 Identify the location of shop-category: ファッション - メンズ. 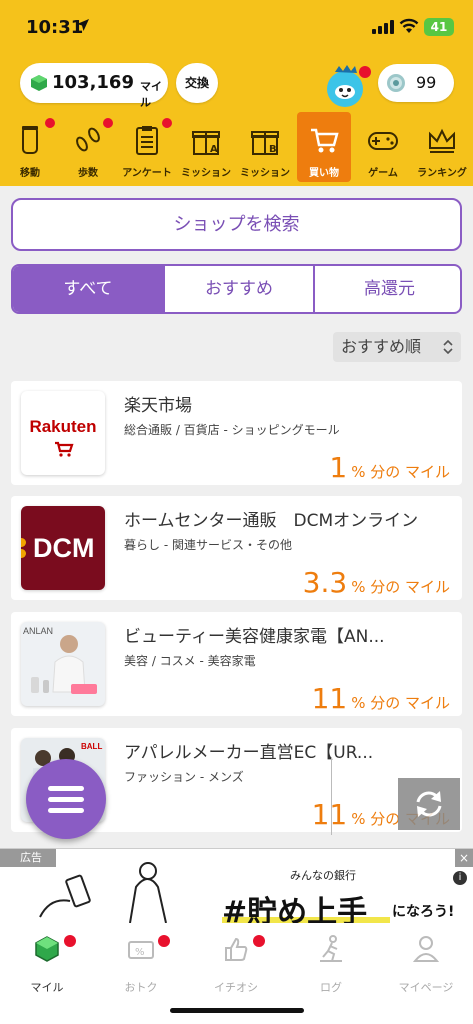
(184, 777).